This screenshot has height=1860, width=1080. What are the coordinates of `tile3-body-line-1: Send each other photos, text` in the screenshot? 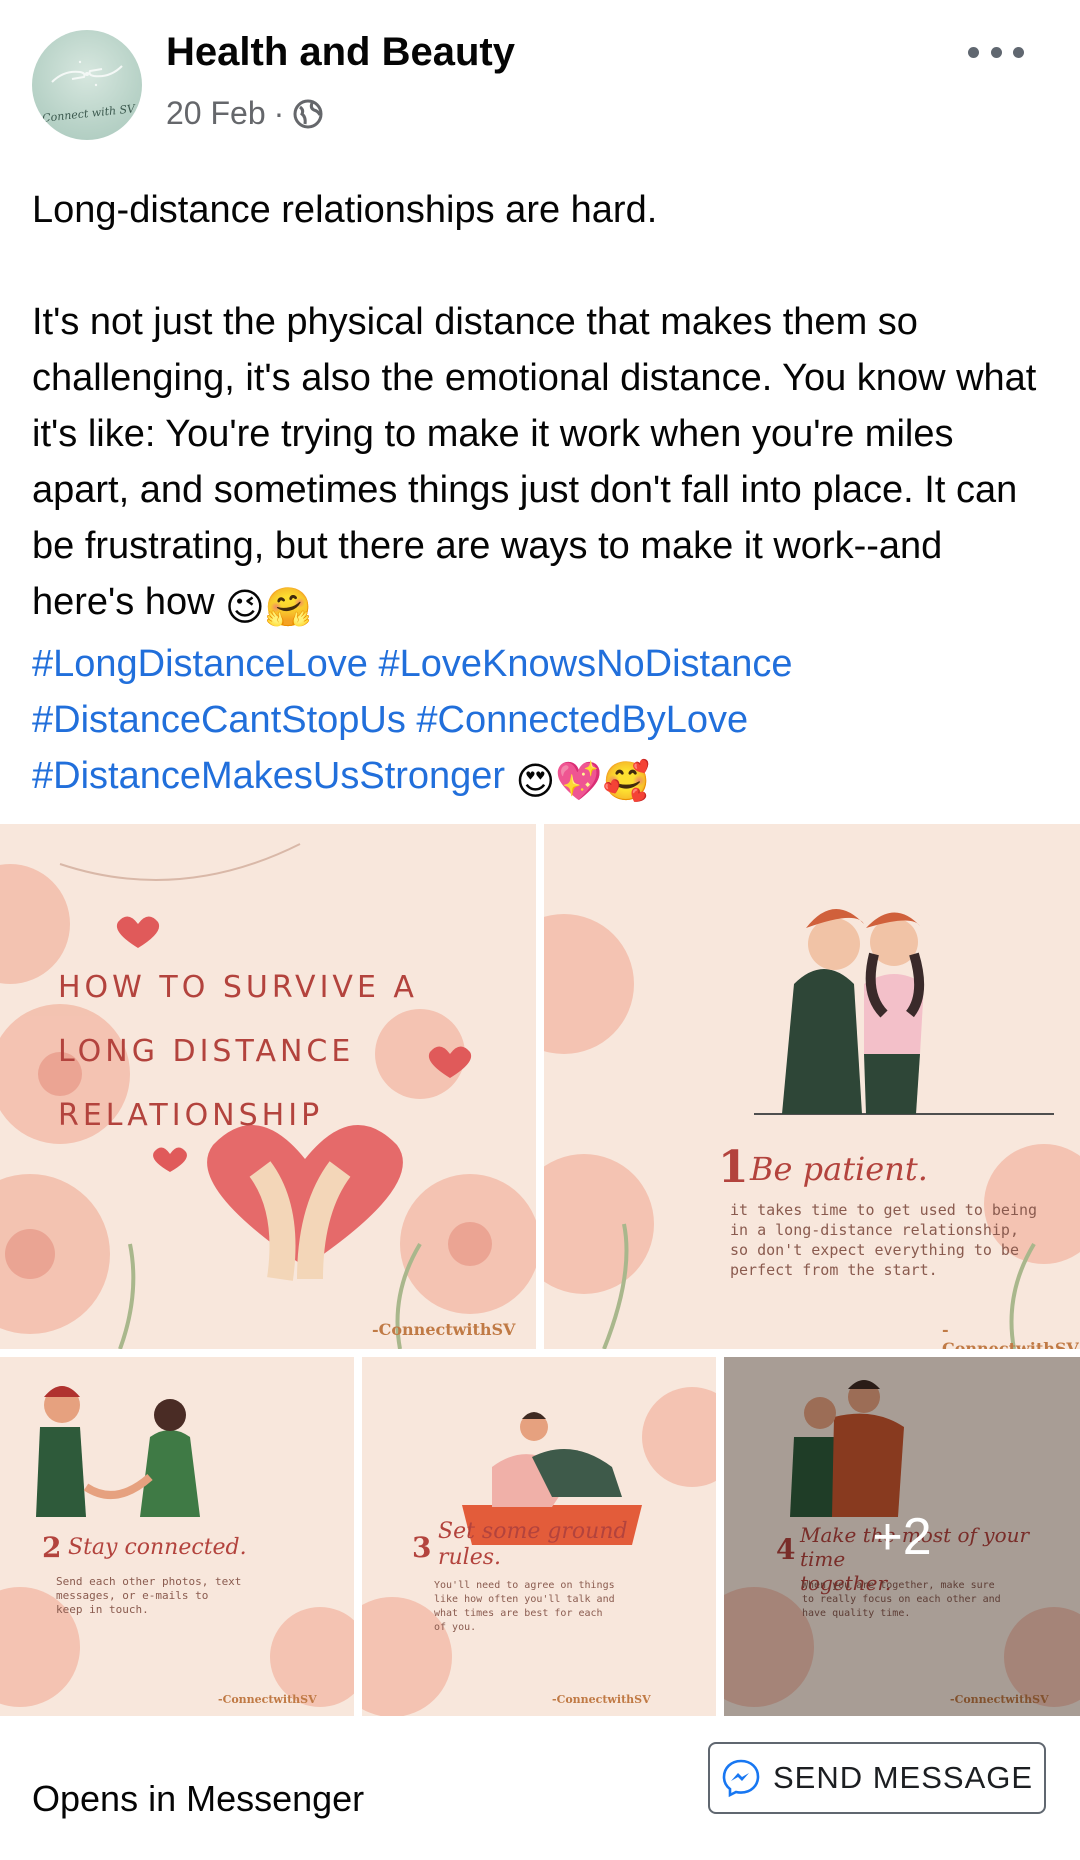 It's located at (149, 1581).